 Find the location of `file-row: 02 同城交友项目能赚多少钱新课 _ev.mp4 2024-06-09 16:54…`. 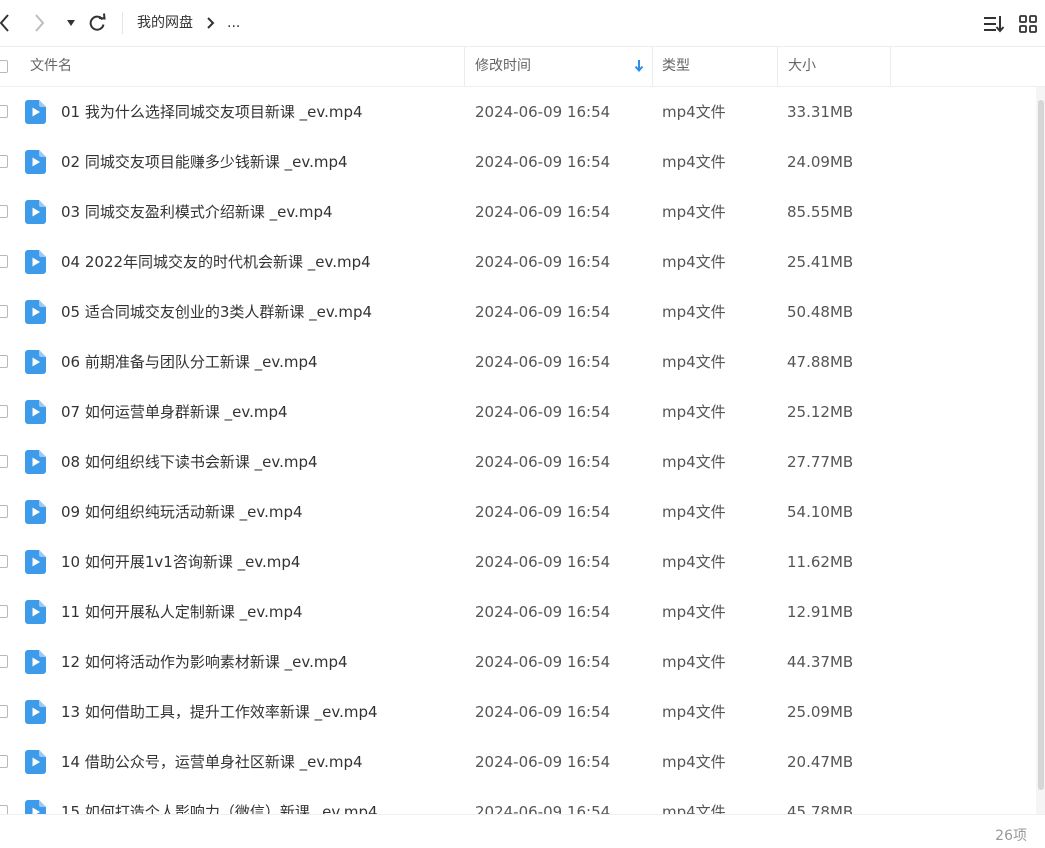

file-row: 02 同城交友项目能赚多少钱新课 _ev.mp4 2024-06-09 16:54… is located at coordinates (518, 162).